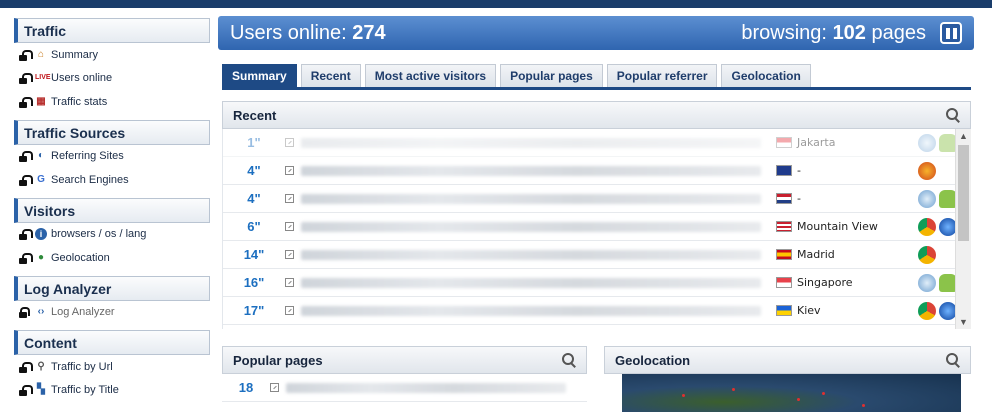  Describe the element at coordinates (41, 54) in the screenshot. I see `home-icon: ⌂` at that location.